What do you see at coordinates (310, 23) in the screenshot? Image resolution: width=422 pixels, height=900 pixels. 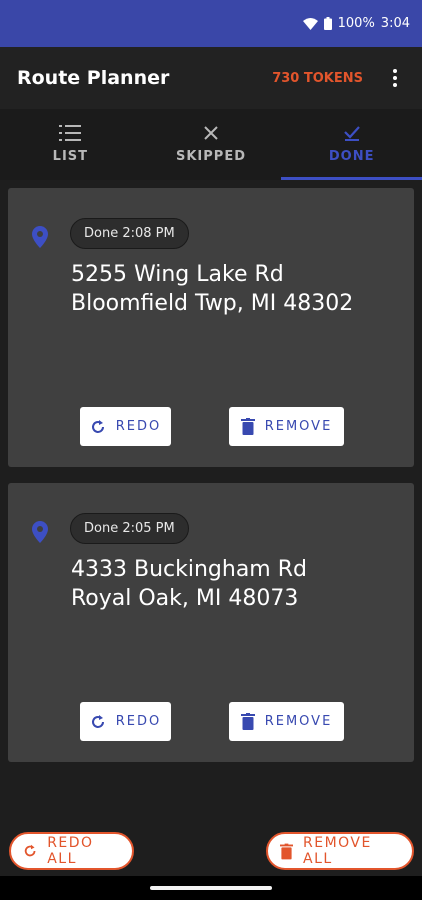 I see `wifi-icon` at bounding box center [310, 23].